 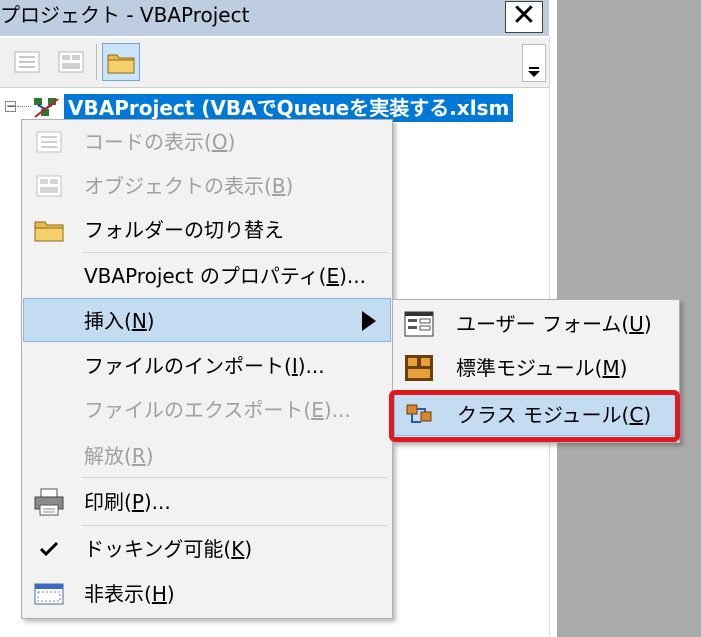 I want to click on menu-item-label: オブジェクトの表示(B), so click(x=189, y=186).